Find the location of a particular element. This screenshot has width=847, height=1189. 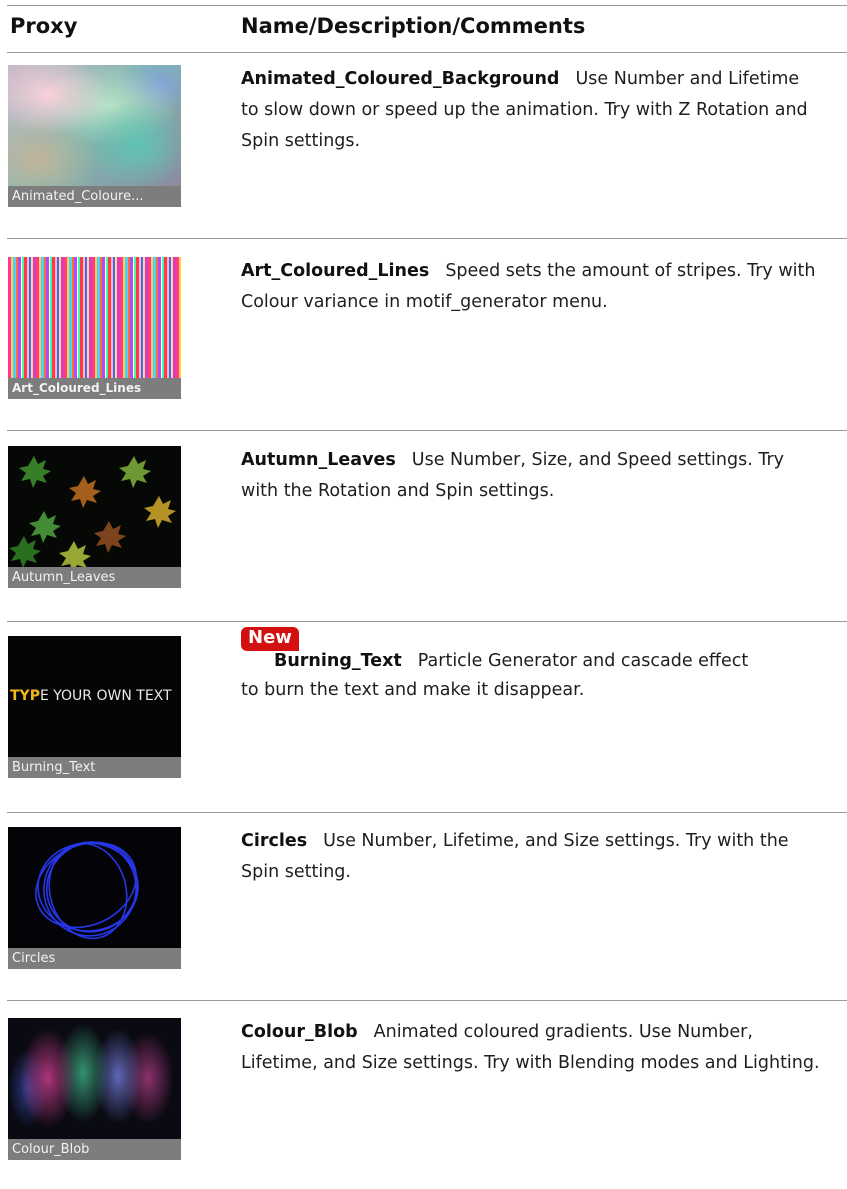

effect-name: Circles is located at coordinates (274, 841).